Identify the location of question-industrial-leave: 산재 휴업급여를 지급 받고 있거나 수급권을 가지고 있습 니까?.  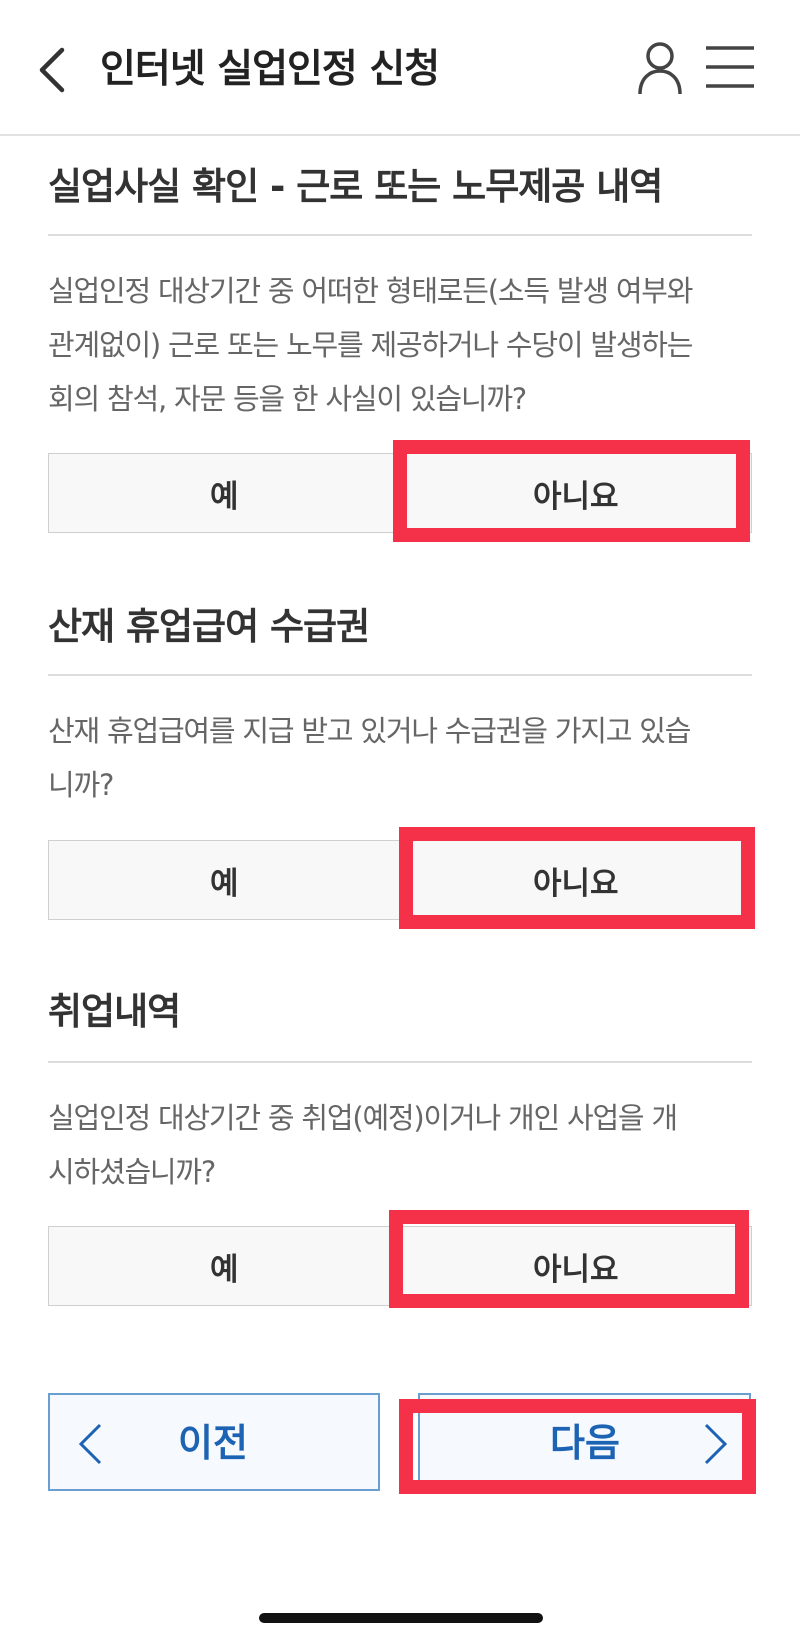
(400, 758).